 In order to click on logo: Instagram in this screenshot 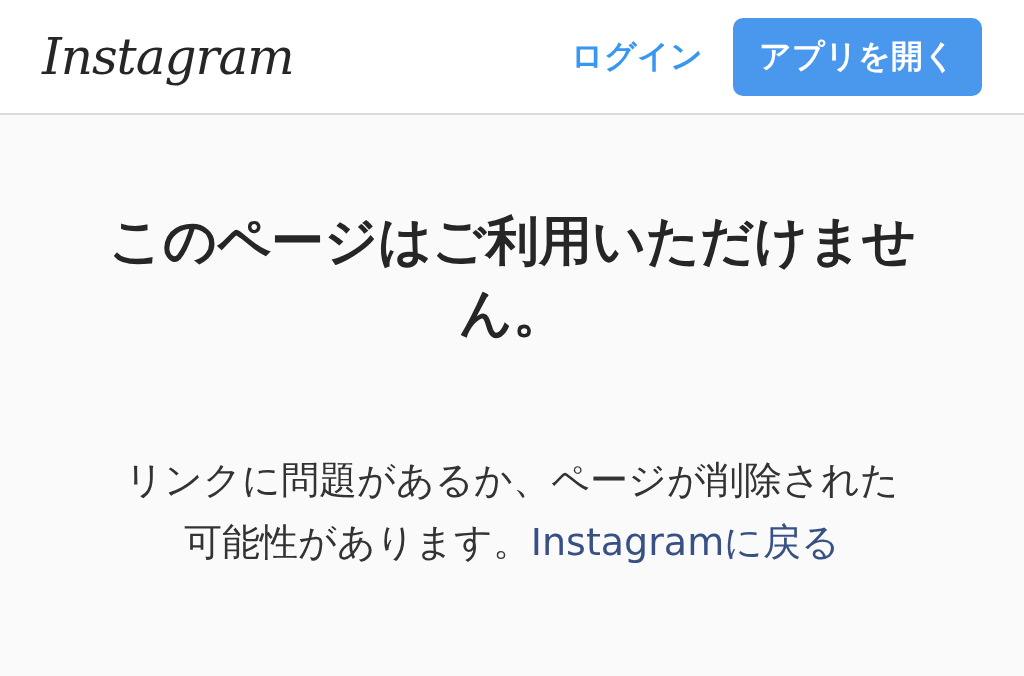, I will do `click(168, 56)`.